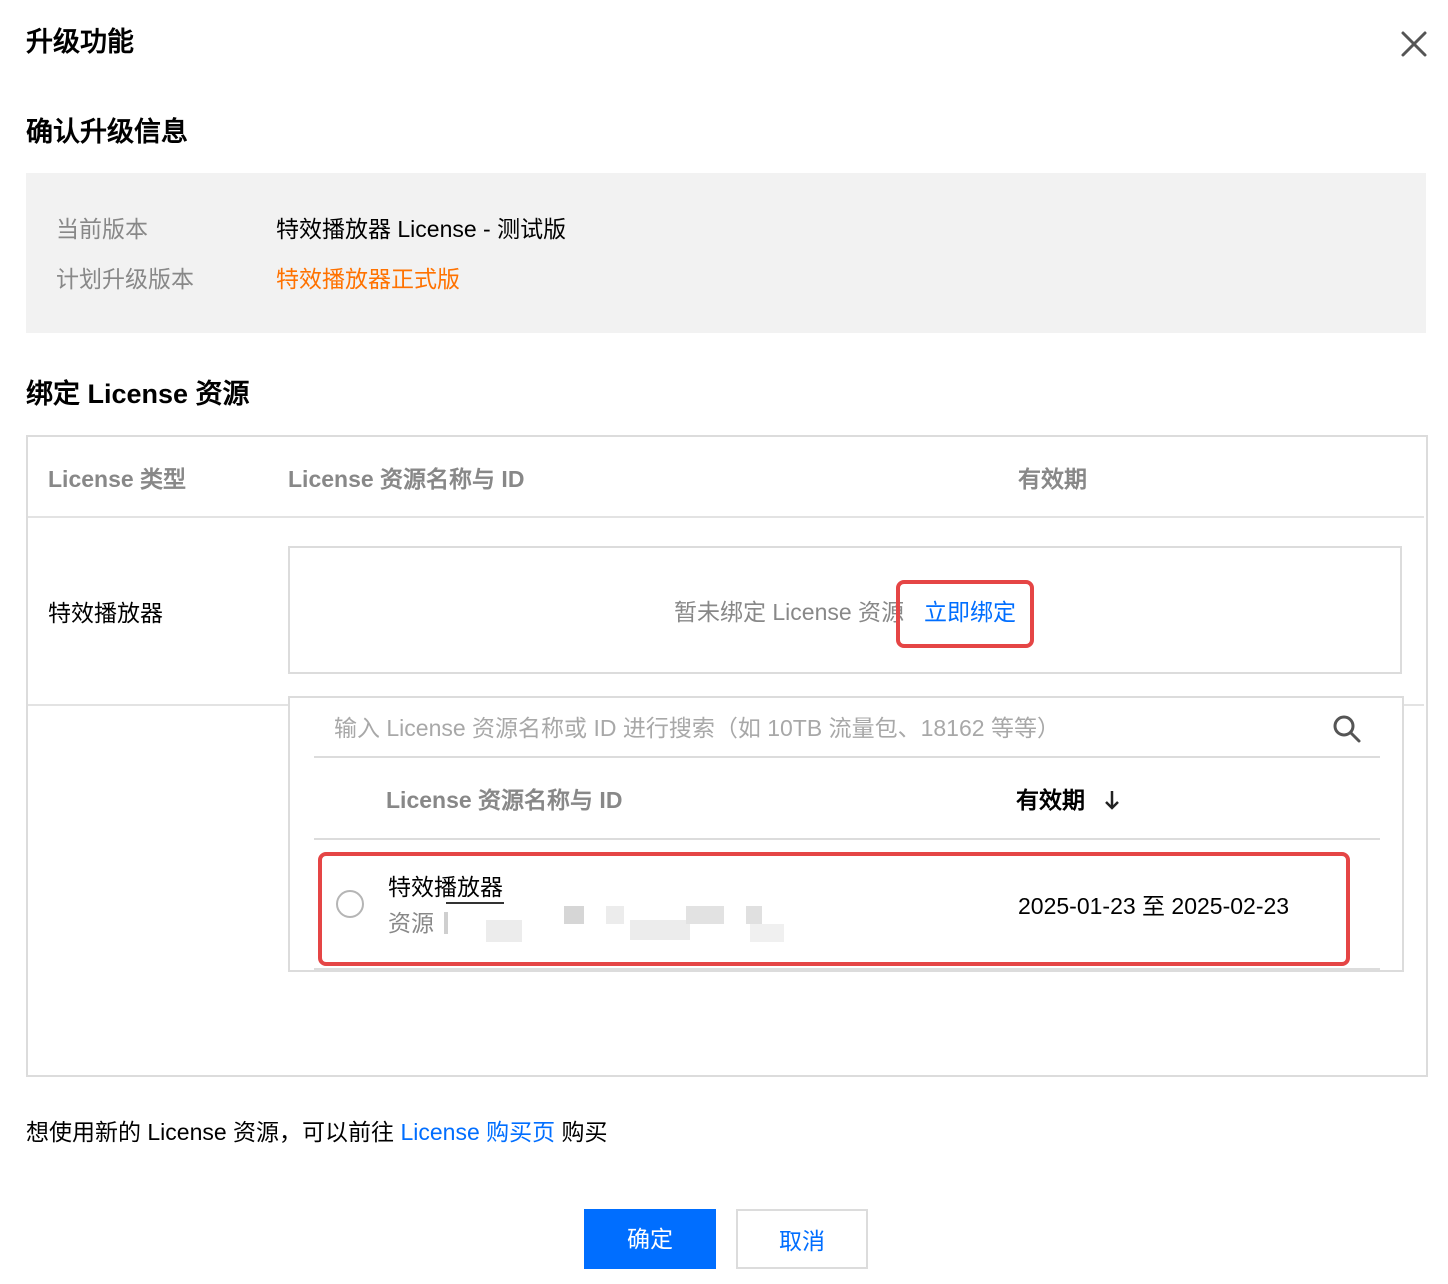 The width and height of the screenshot is (1448, 1284). What do you see at coordinates (650, 1239) in the screenshot?
I see `confirm-button: 确定` at bounding box center [650, 1239].